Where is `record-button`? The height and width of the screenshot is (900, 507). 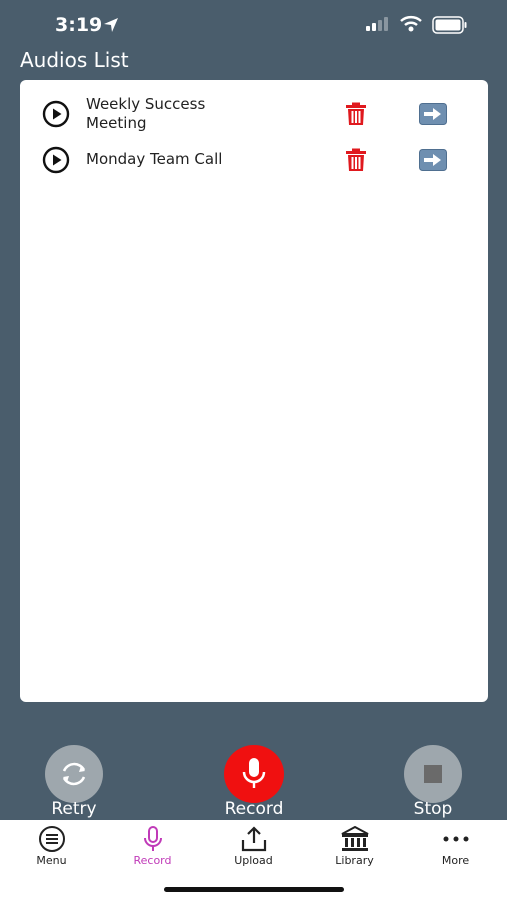 record-button is located at coordinates (254, 774).